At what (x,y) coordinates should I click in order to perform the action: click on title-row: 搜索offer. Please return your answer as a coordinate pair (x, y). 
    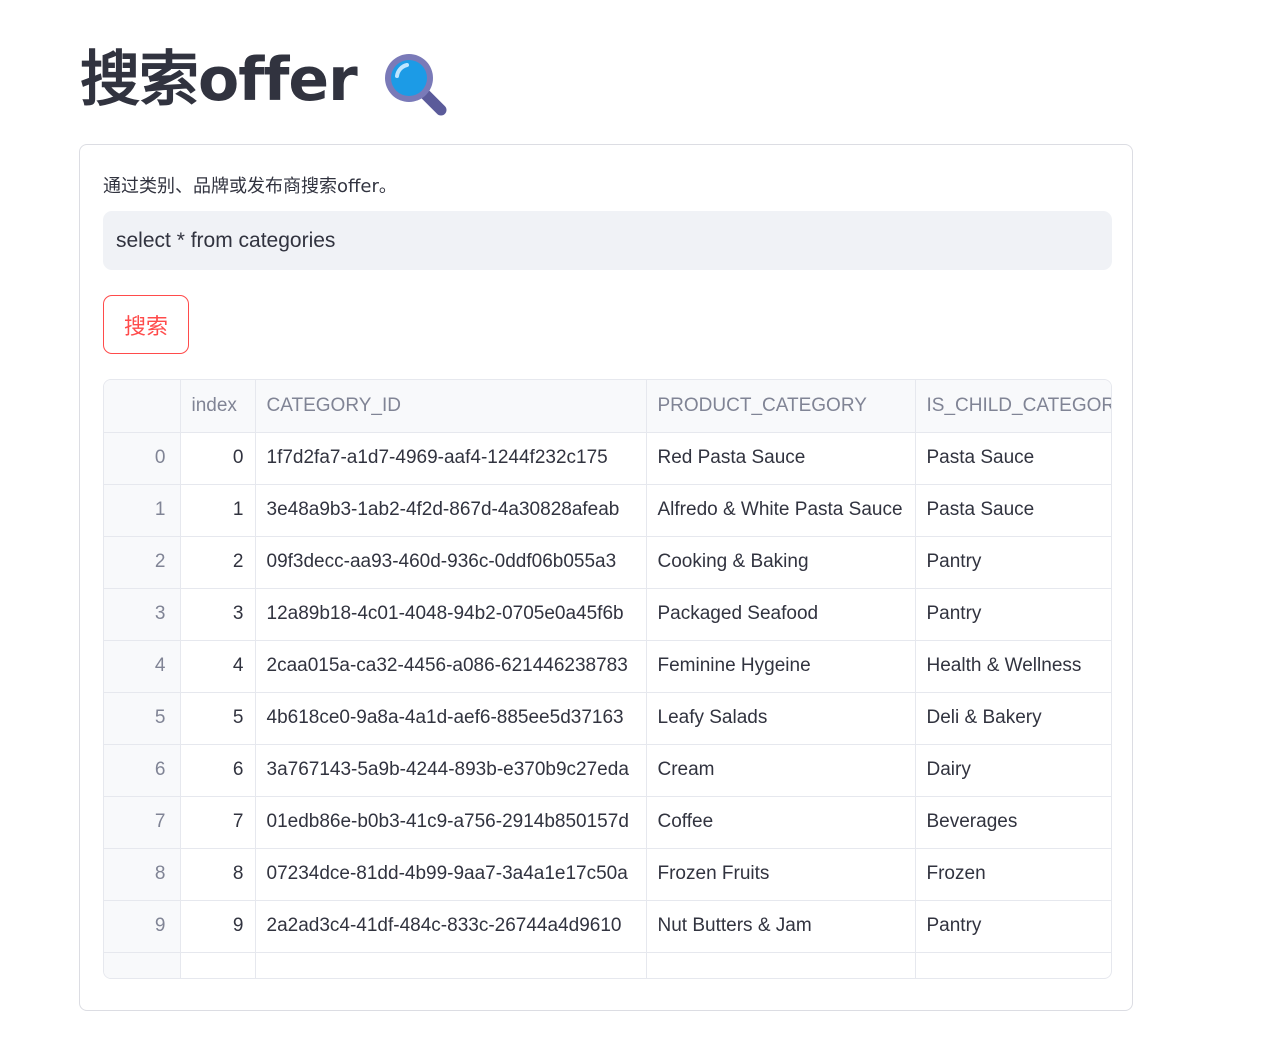
    Looking at the image, I should click on (265, 80).